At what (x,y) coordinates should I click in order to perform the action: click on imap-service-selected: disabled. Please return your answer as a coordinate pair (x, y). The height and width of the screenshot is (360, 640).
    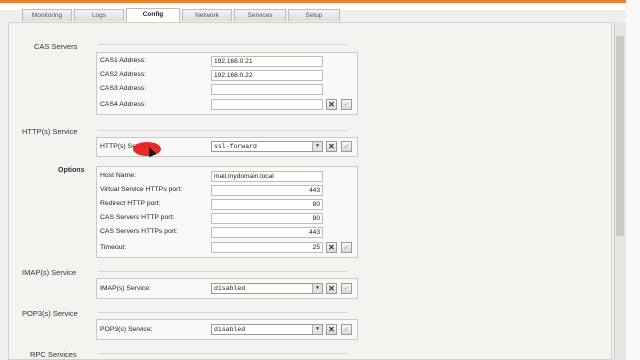
    Looking at the image, I should click on (230, 288).